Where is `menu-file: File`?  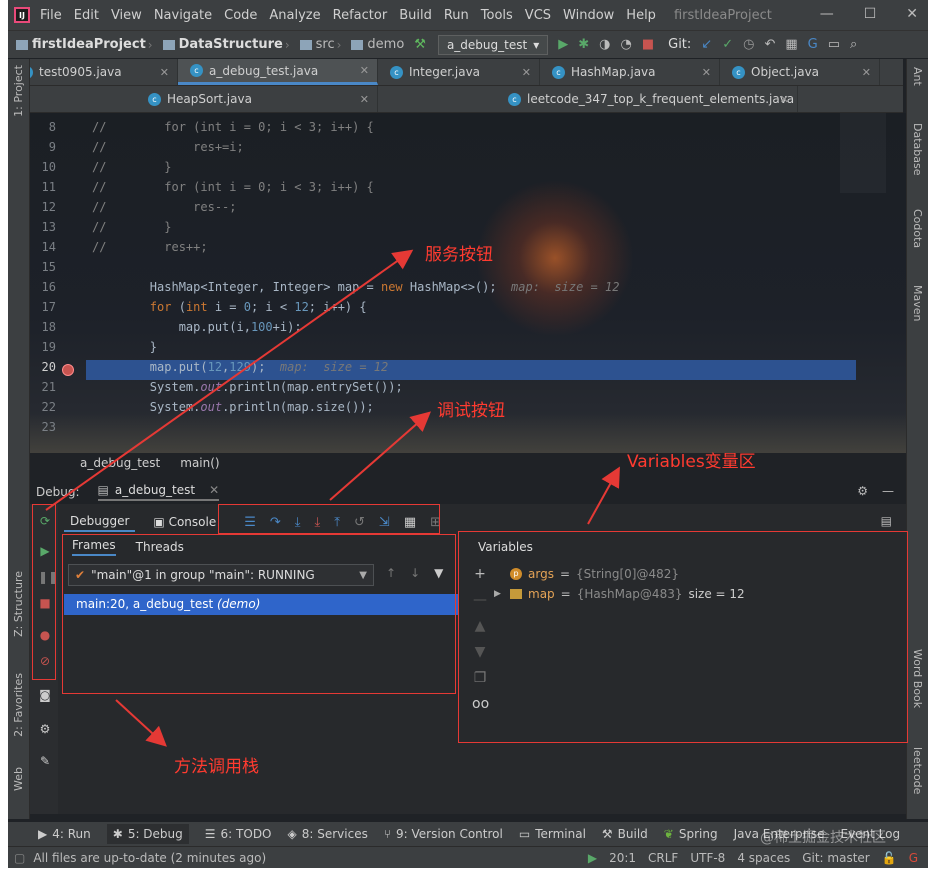
menu-file: File is located at coordinates (51, 15).